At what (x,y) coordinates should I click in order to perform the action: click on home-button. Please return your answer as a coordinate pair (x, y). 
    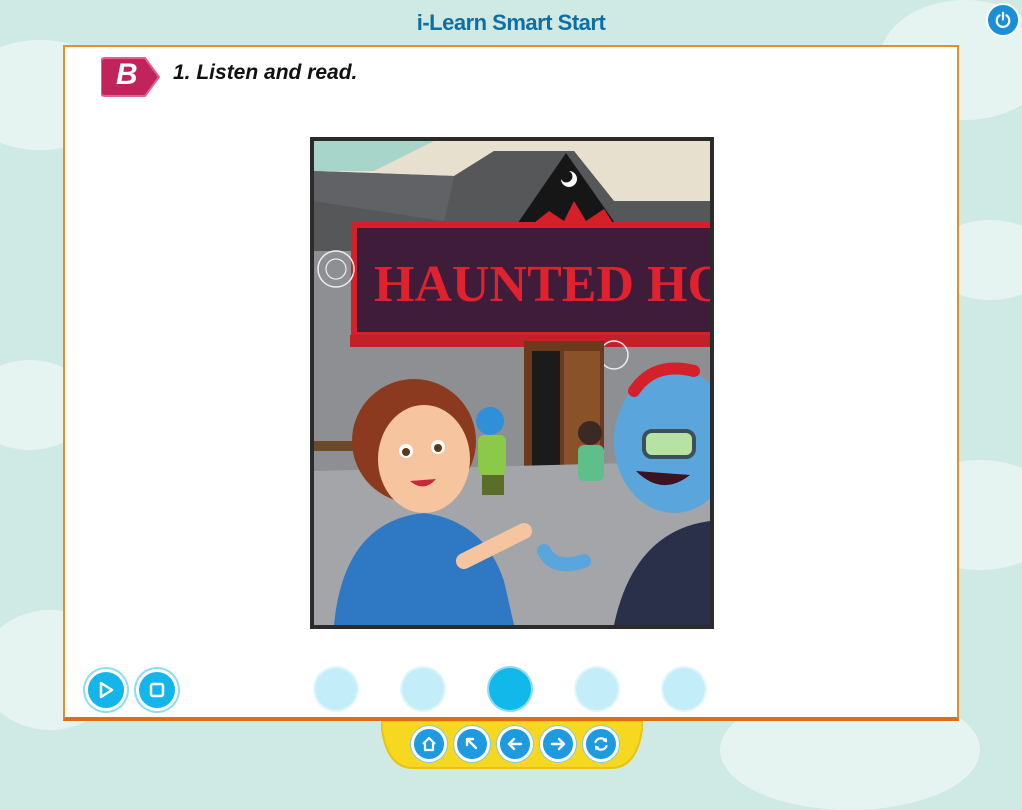
    Looking at the image, I should click on (429, 744).